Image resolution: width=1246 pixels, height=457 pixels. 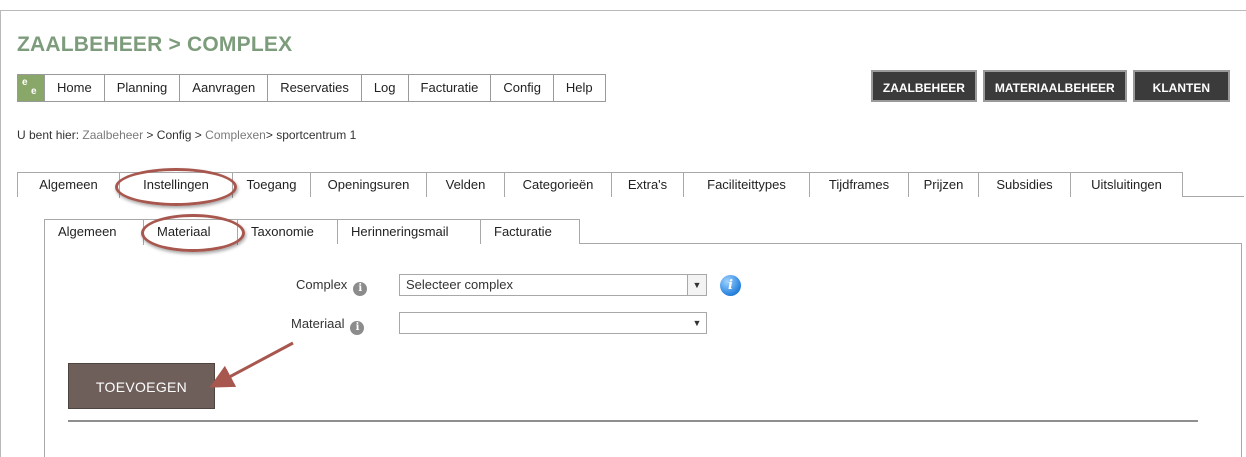 What do you see at coordinates (176, 185) in the screenshot?
I see `tab-instellingen: Instellingen` at bounding box center [176, 185].